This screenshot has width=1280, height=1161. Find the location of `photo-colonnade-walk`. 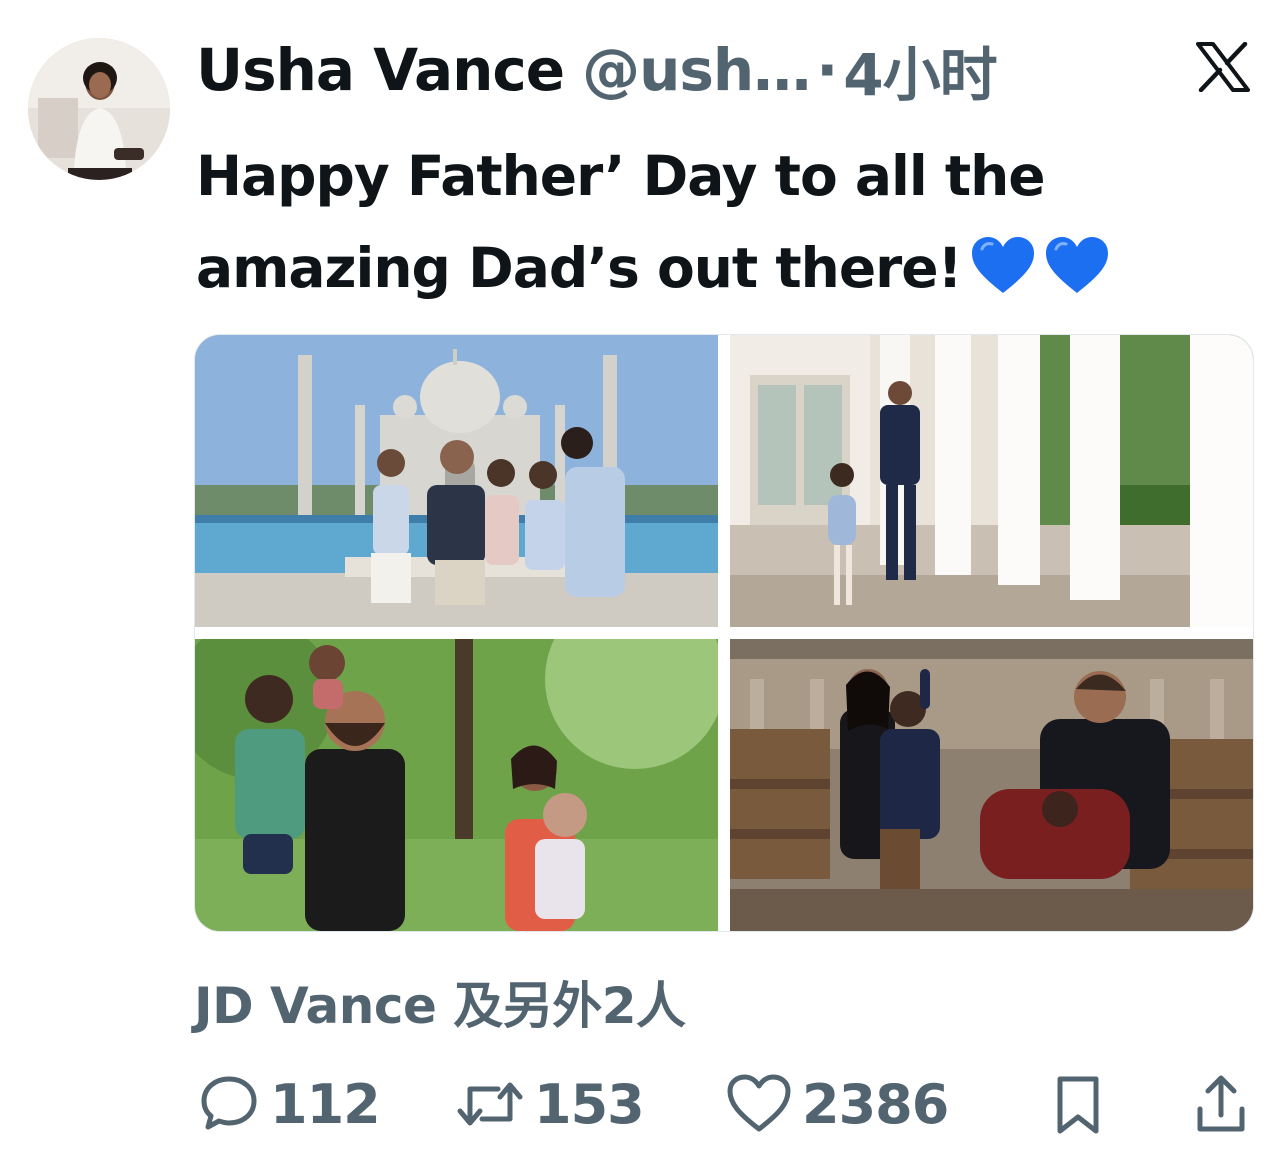

photo-colonnade-walk is located at coordinates (991, 481).